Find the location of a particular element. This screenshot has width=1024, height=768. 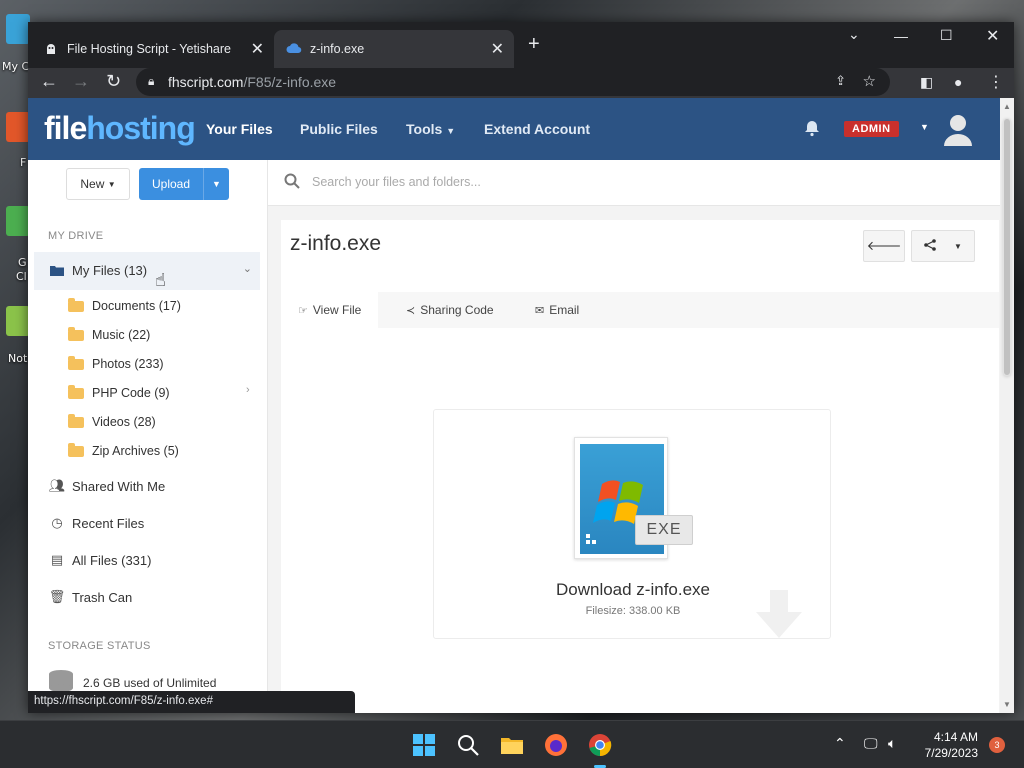

volume-icon: 🔈︎ is located at coordinates (892, 743).